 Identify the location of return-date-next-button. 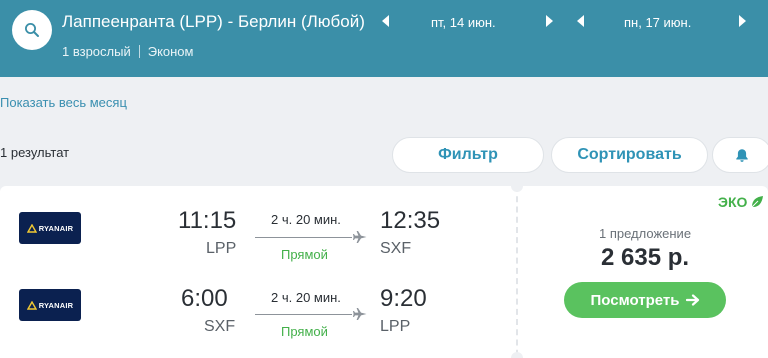
(742, 21).